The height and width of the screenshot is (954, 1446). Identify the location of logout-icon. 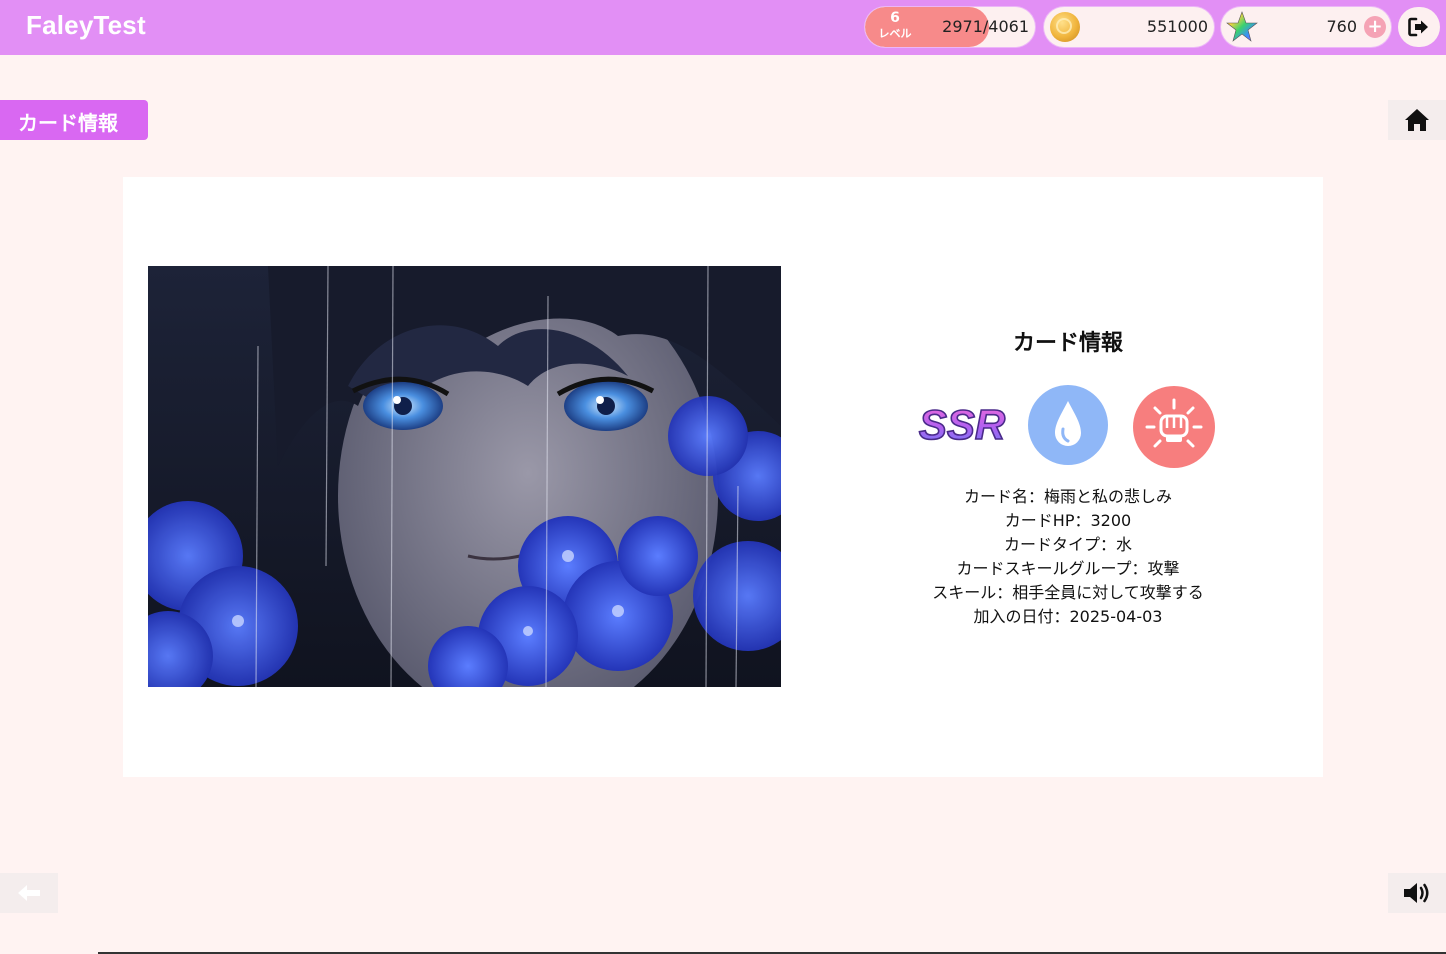
(1418, 27).